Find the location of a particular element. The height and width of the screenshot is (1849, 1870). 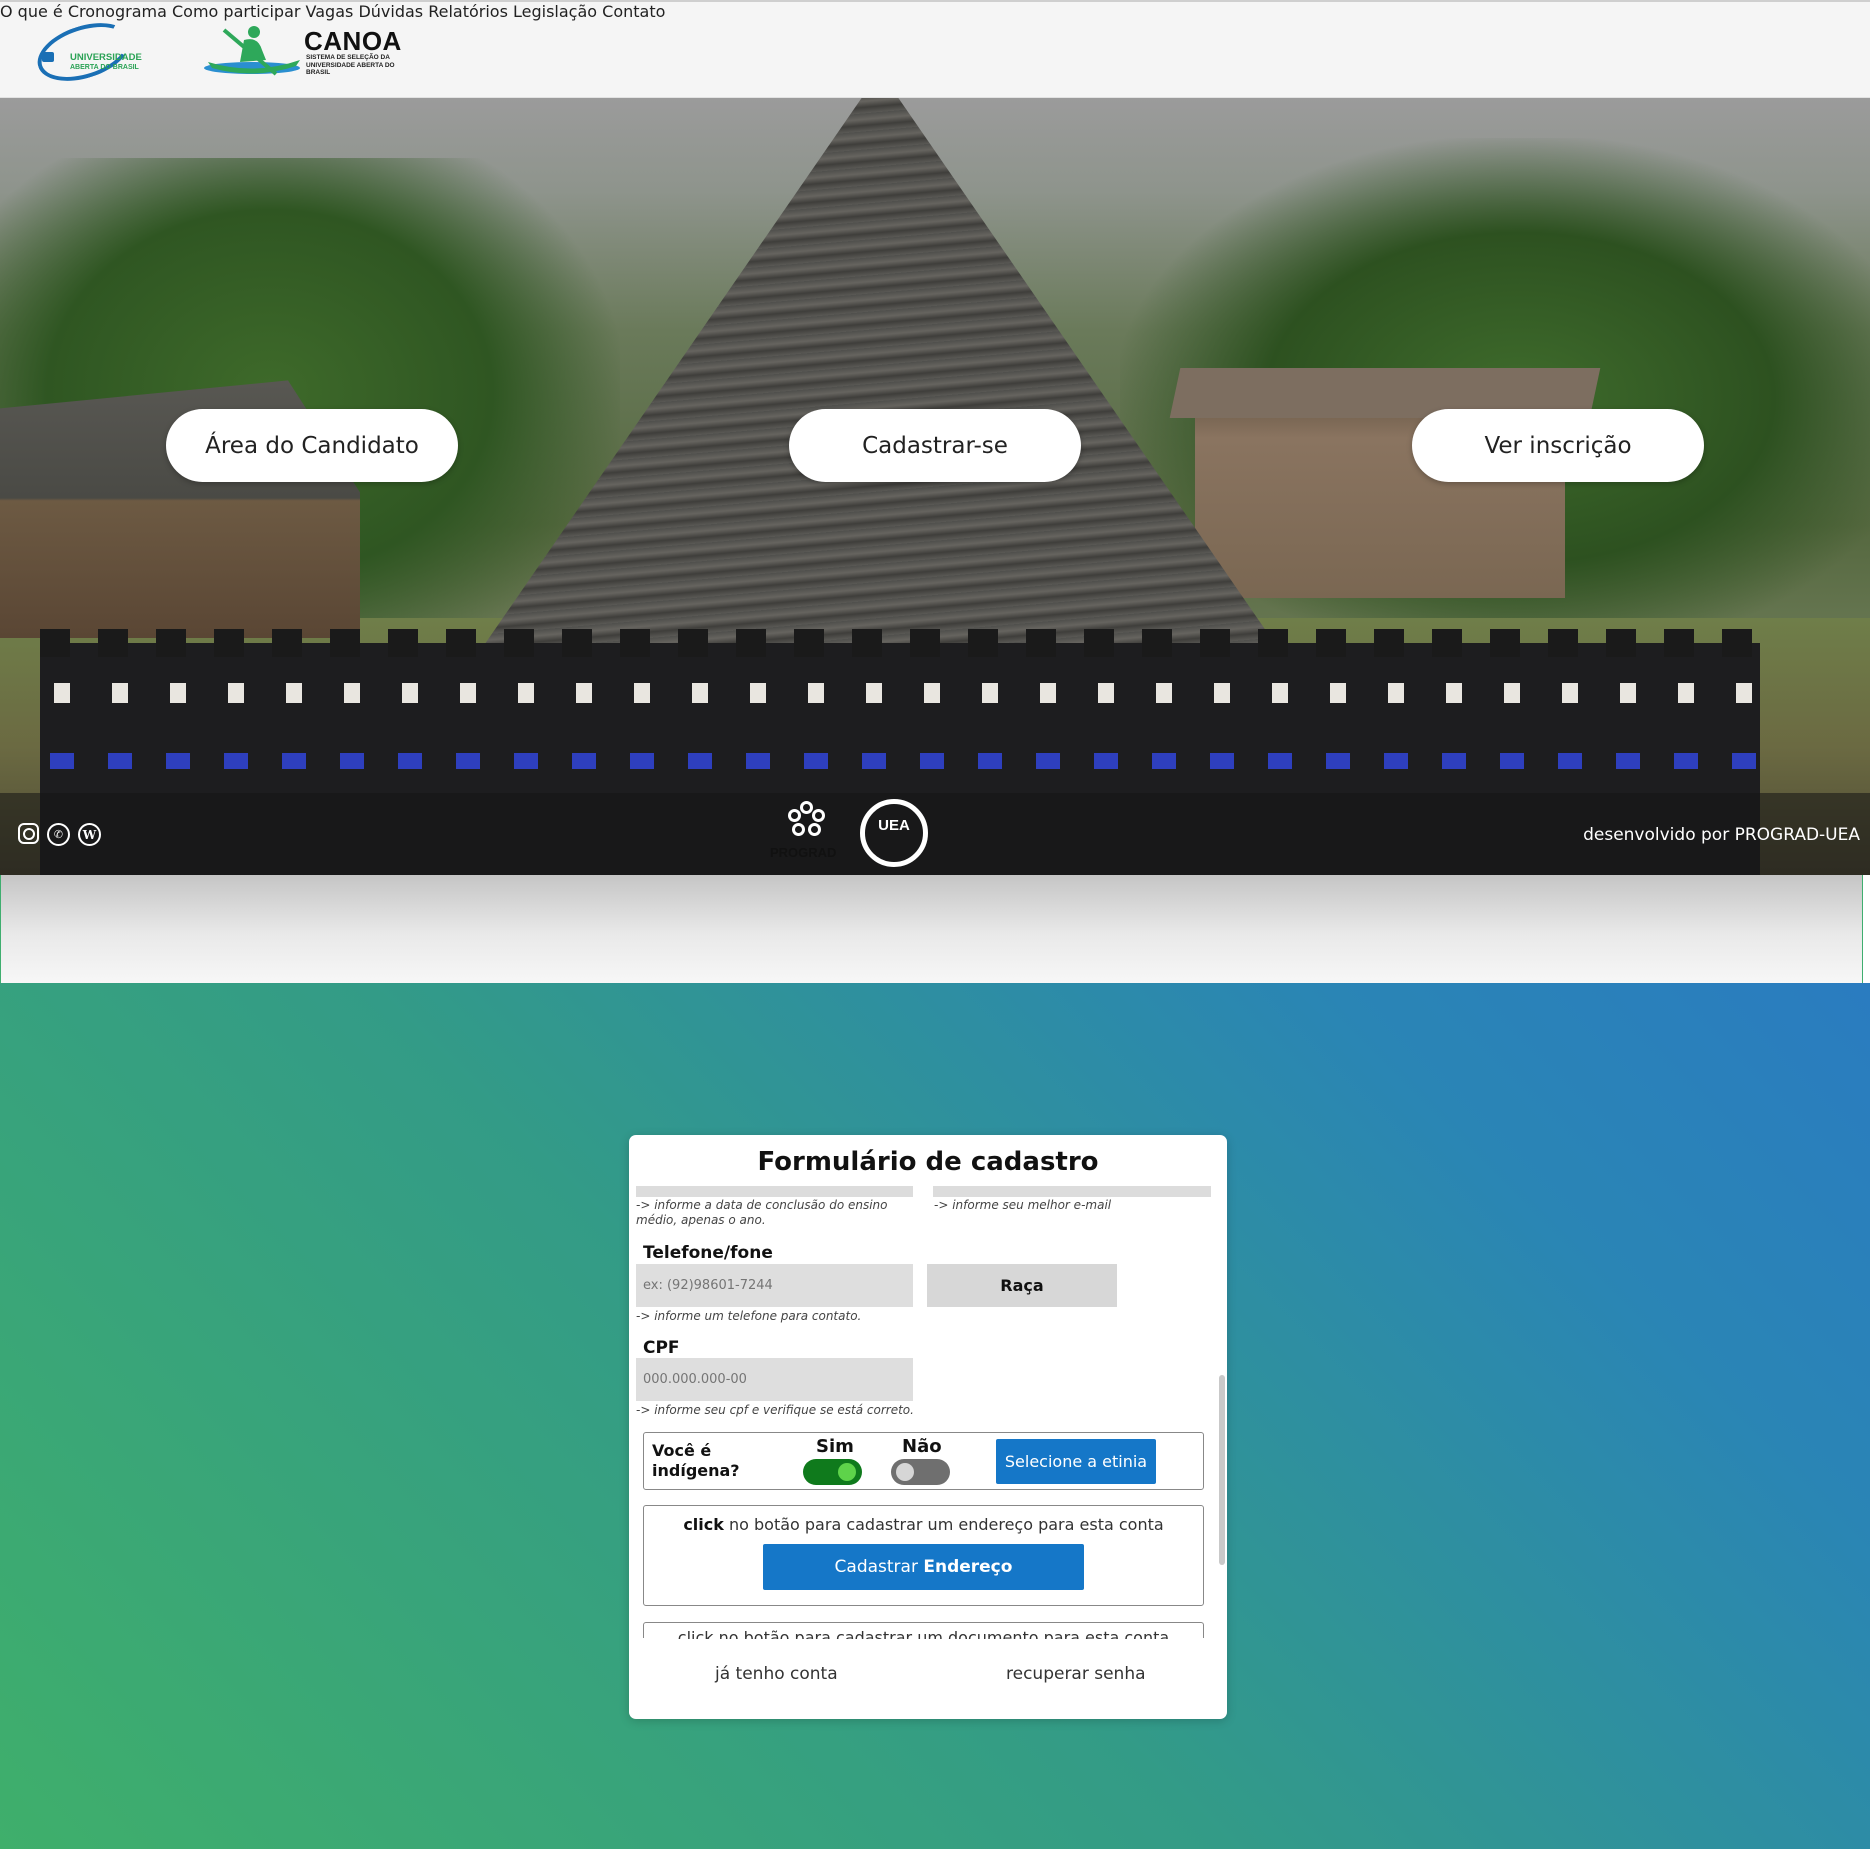

nav-vagas: Vagas is located at coordinates (330, 11).